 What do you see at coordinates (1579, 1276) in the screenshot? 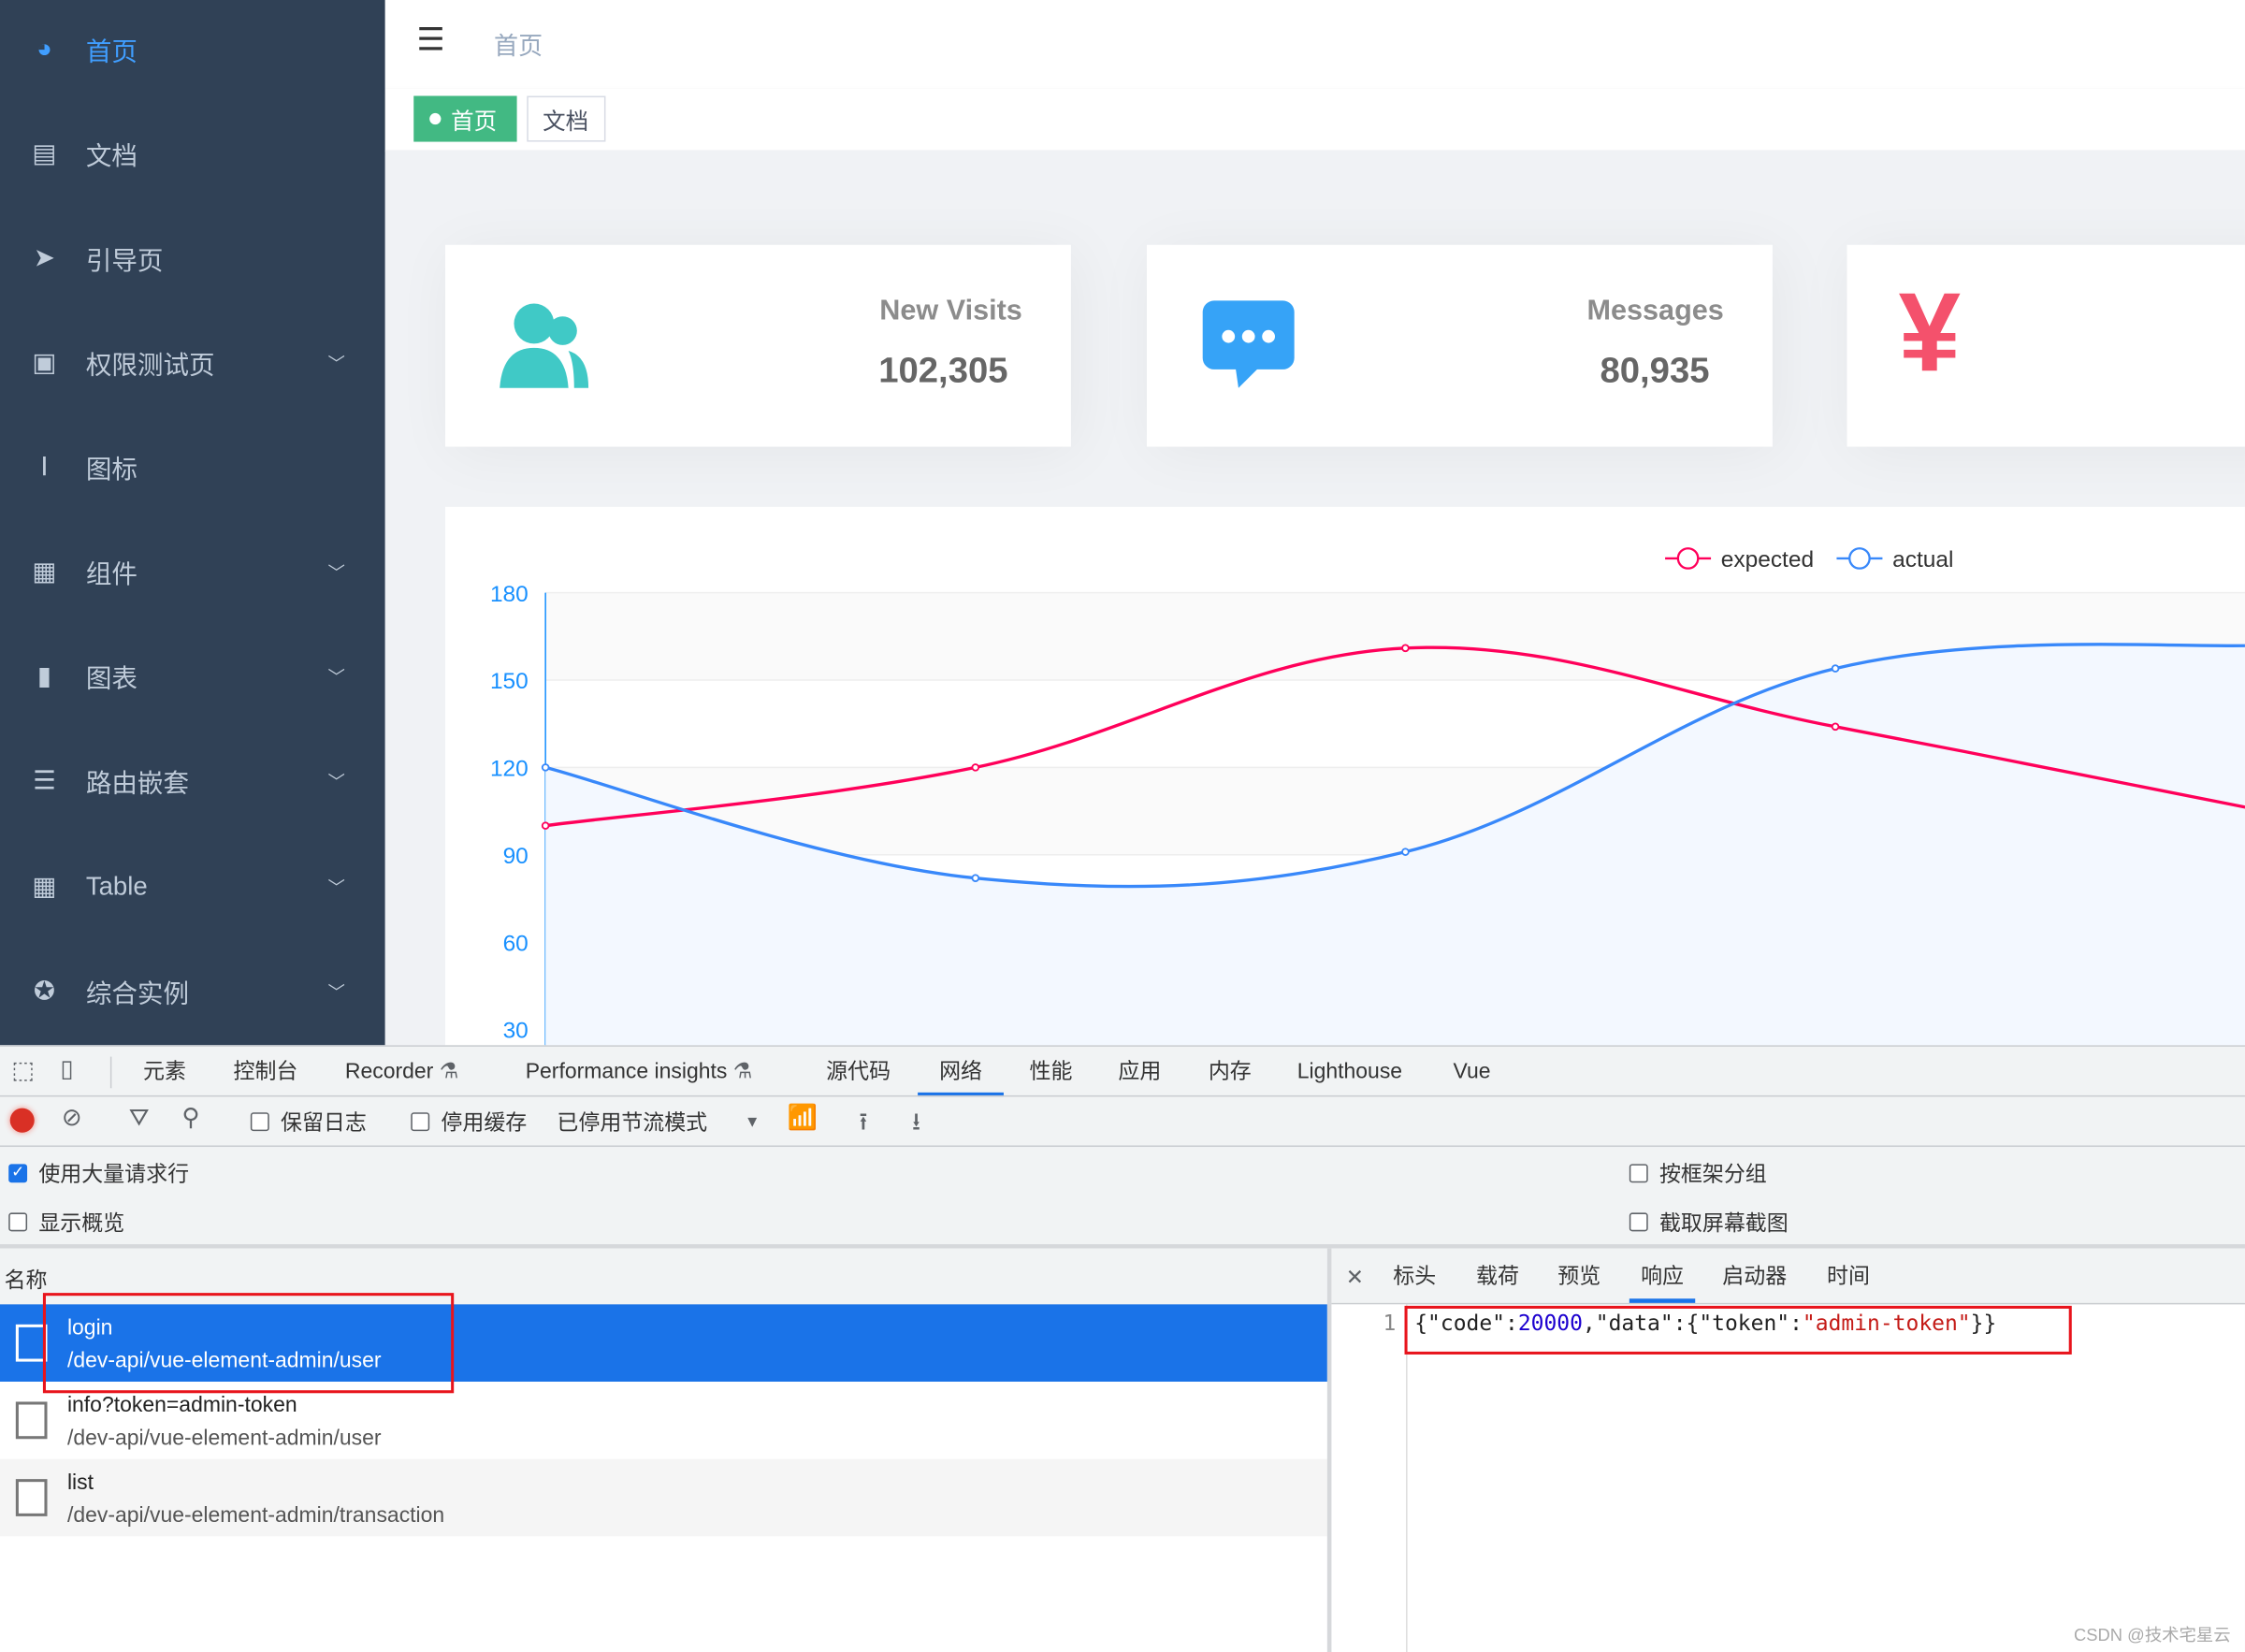
I see `detail-tab: 预览` at bounding box center [1579, 1276].